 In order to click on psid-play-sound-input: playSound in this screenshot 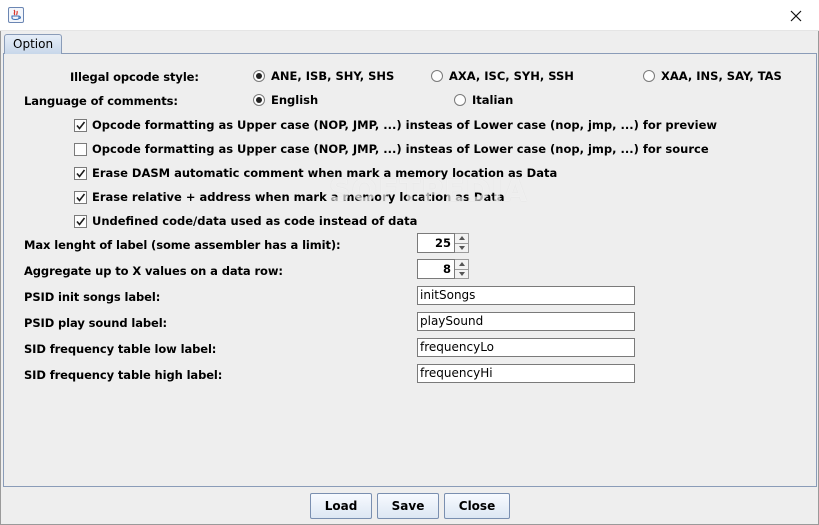, I will do `click(526, 321)`.